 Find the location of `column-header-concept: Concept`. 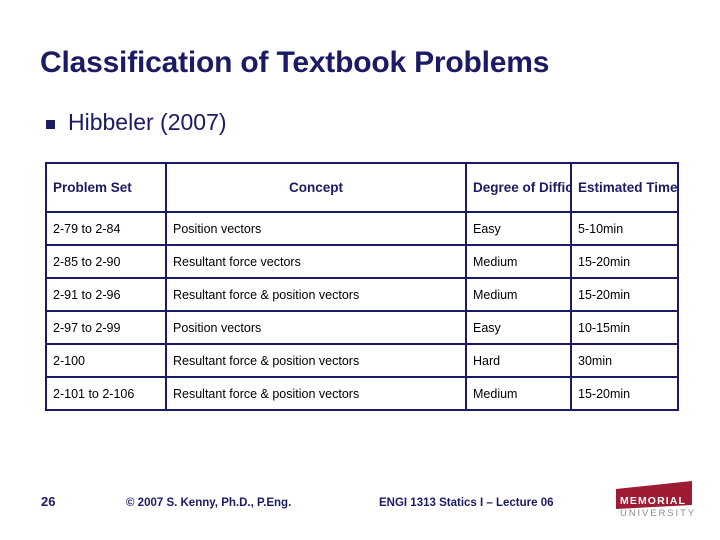

column-header-concept: Concept is located at coordinates (316, 187).